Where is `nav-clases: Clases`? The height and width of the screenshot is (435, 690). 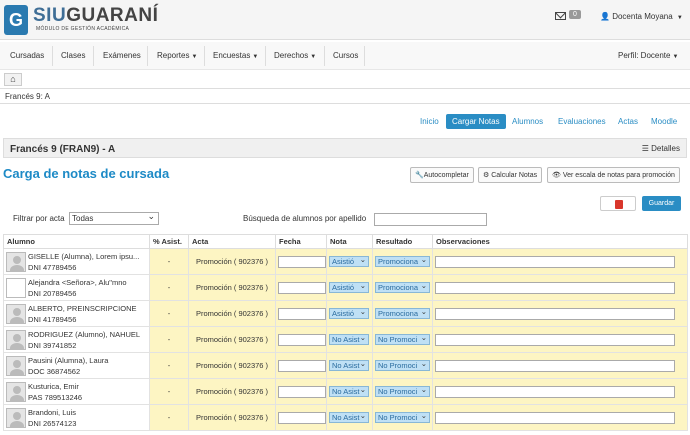
nav-clases: Clases is located at coordinates (73, 55).